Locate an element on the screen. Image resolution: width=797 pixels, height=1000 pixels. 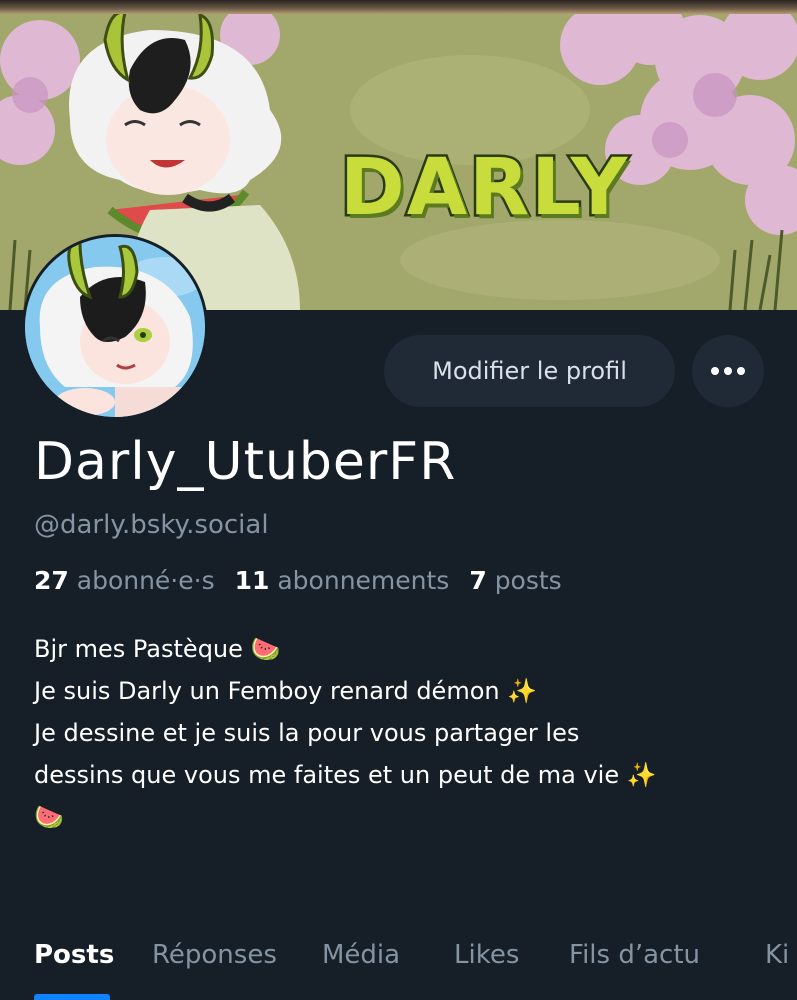
tab-posts: Posts is located at coordinates (74, 955).